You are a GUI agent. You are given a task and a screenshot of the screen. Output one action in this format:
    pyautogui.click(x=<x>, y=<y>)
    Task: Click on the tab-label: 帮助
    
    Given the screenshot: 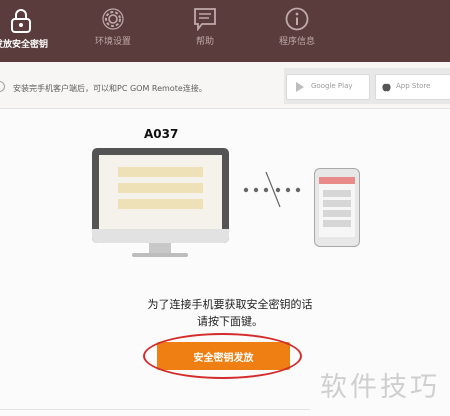 What is the action you would take?
    pyautogui.click(x=204, y=42)
    